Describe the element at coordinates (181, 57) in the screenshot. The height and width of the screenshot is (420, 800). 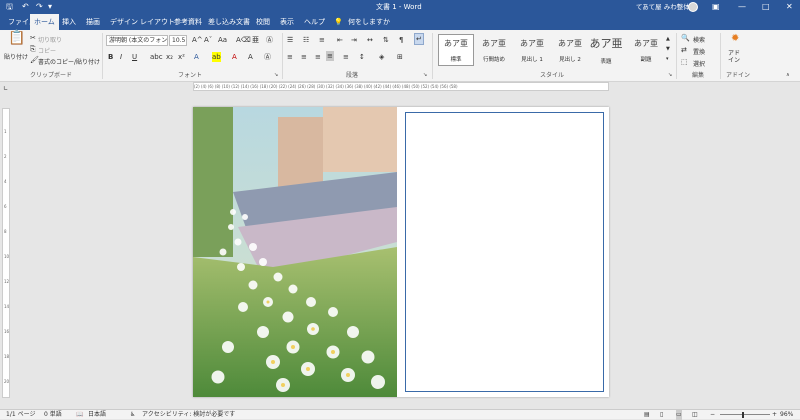
I see `superscript-icon: x²` at that location.